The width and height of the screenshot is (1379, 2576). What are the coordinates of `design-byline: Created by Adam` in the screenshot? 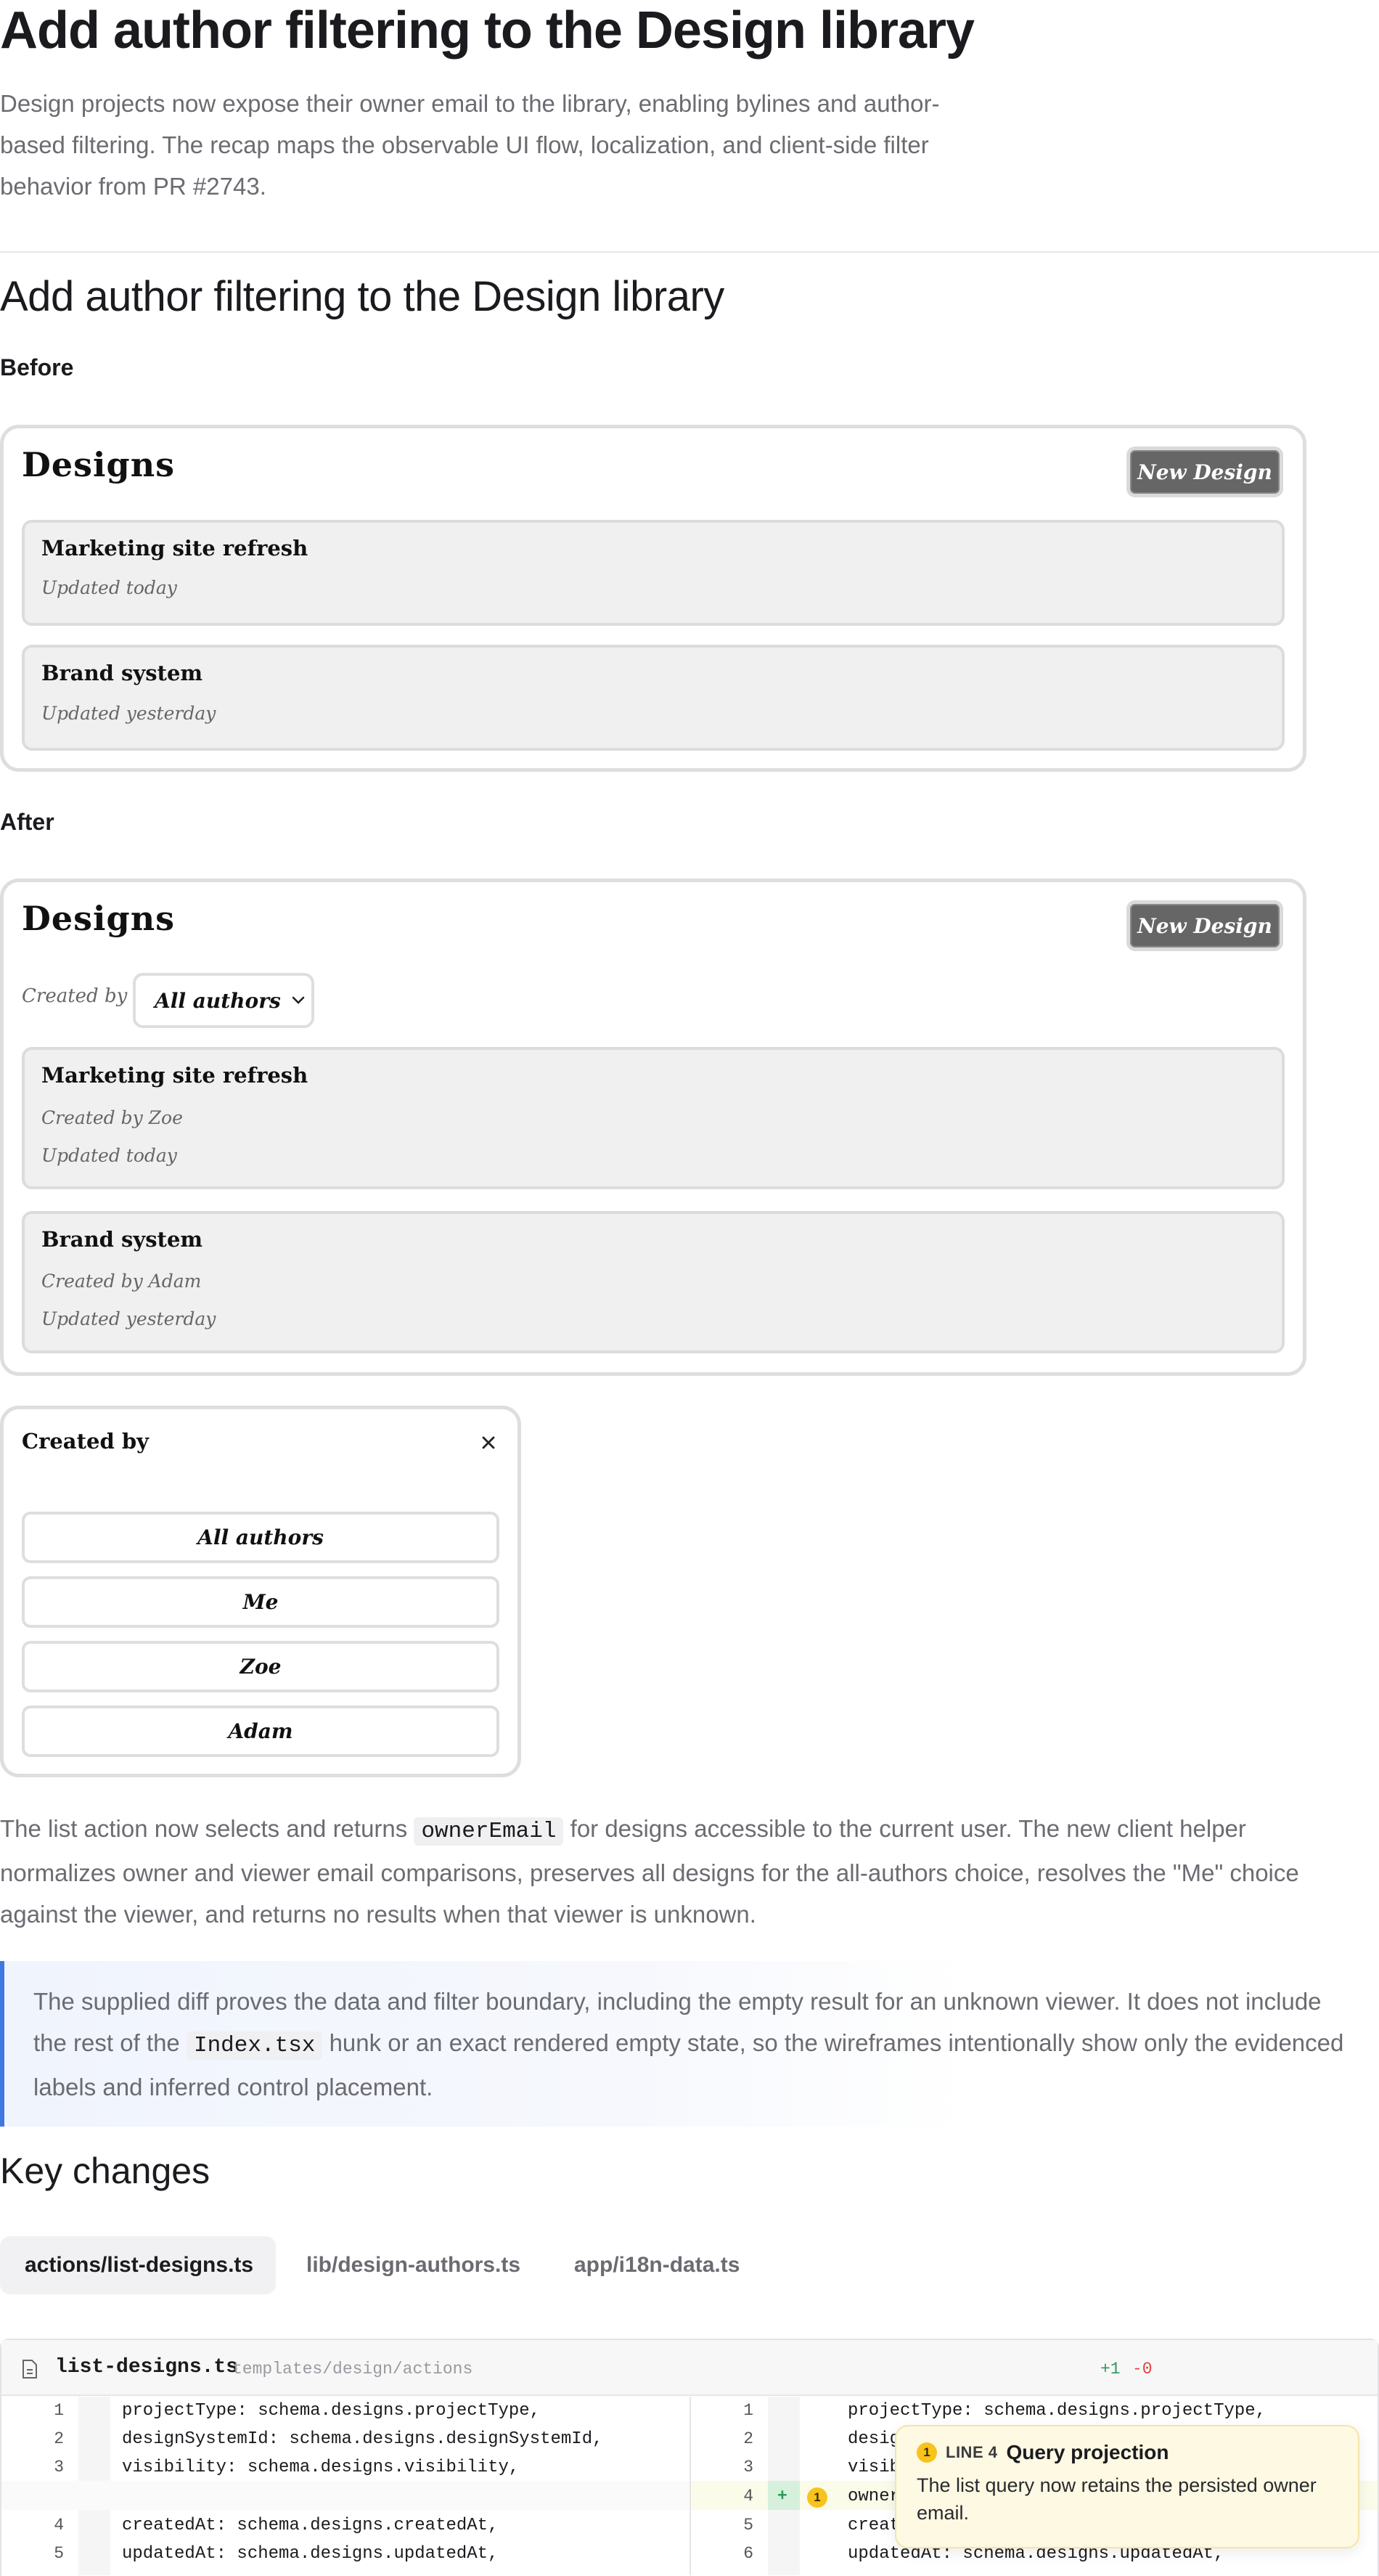 It's located at (122, 1281).